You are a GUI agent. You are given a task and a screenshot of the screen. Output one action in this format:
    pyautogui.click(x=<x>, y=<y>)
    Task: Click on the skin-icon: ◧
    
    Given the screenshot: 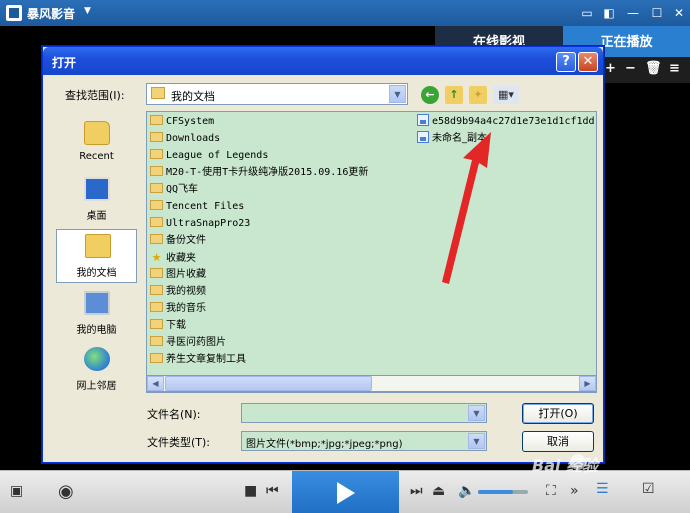 What is the action you would take?
    pyautogui.click(x=609, y=13)
    